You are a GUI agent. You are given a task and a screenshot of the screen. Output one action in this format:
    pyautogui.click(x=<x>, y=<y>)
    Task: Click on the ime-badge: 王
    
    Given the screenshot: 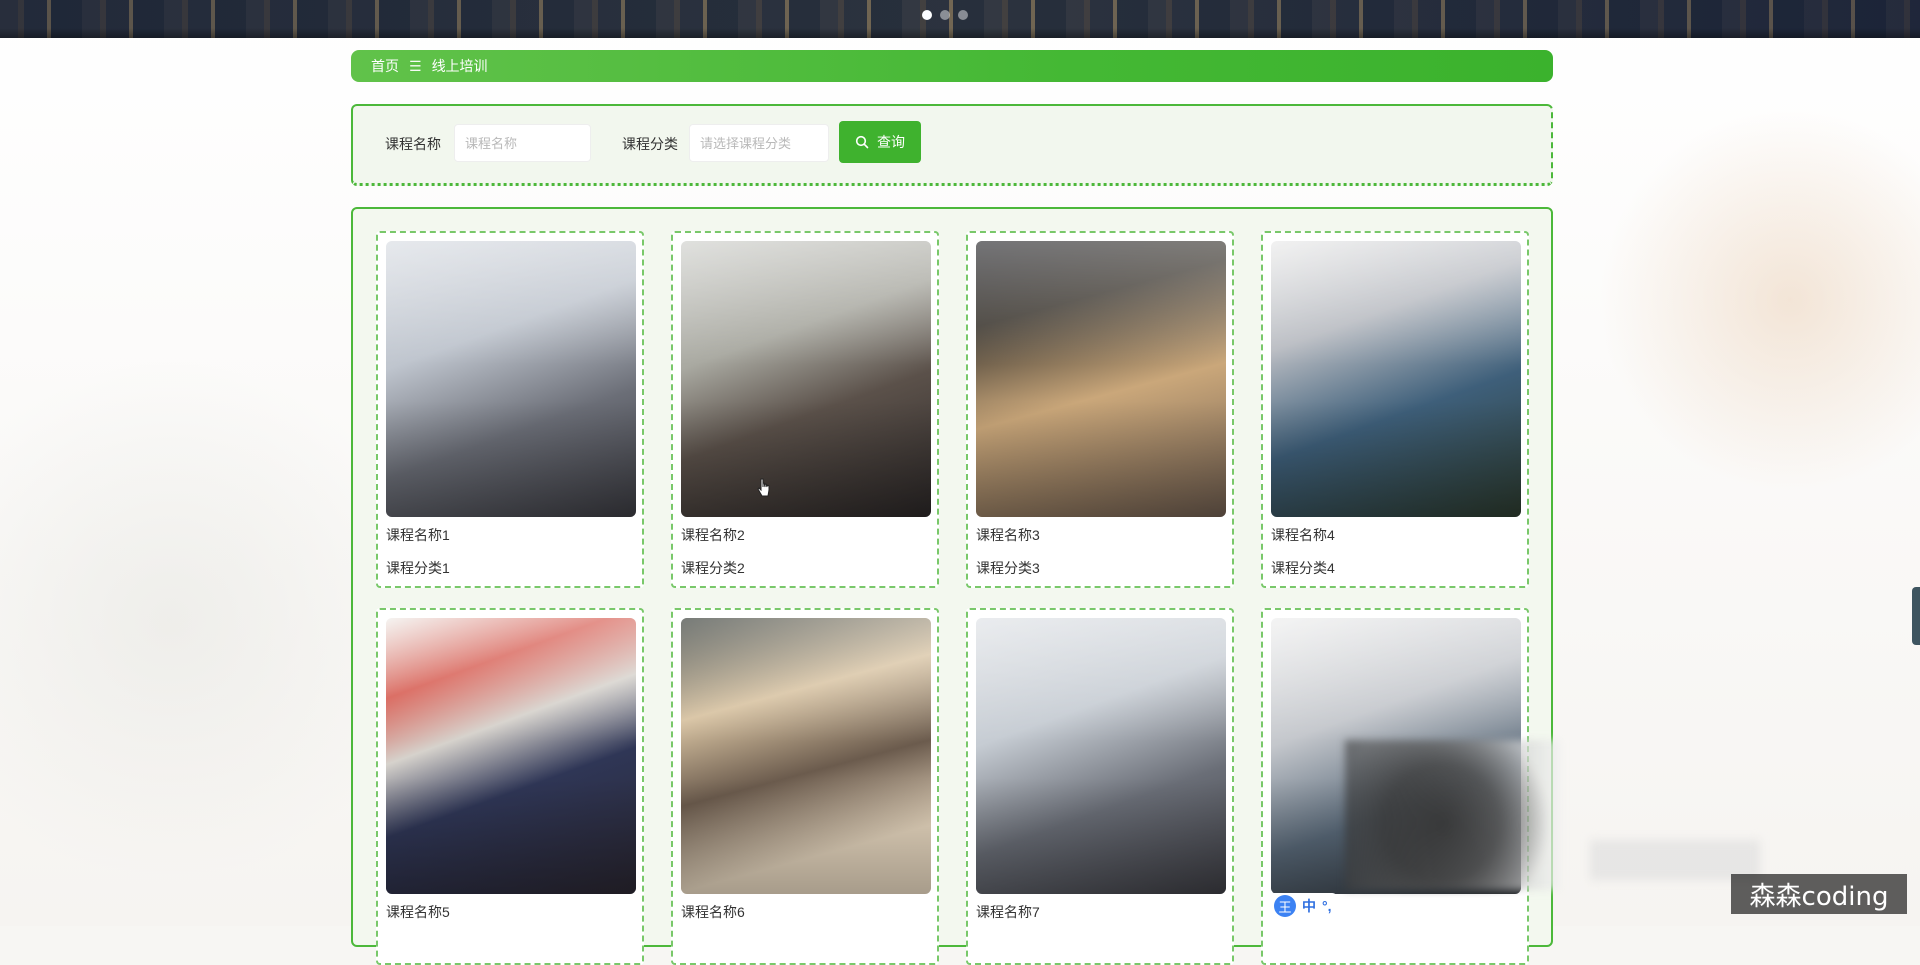 What is the action you would take?
    pyautogui.click(x=1285, y=906)
    